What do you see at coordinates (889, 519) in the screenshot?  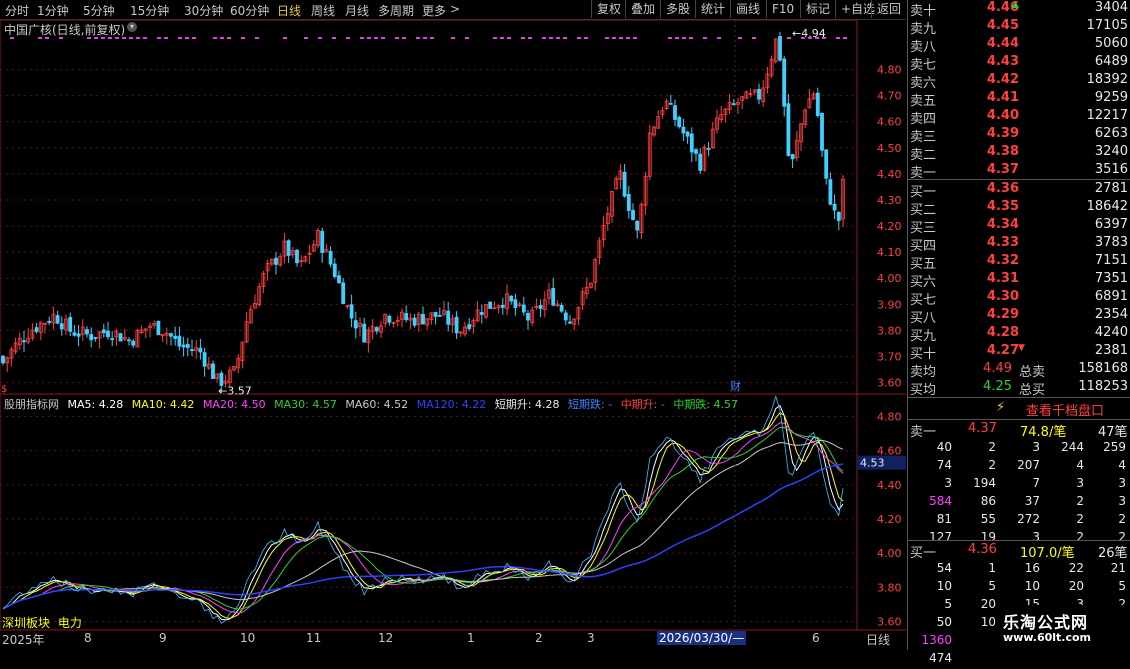 I see `indicator-y-tick: 4.20` at bounding box center [889, 519].